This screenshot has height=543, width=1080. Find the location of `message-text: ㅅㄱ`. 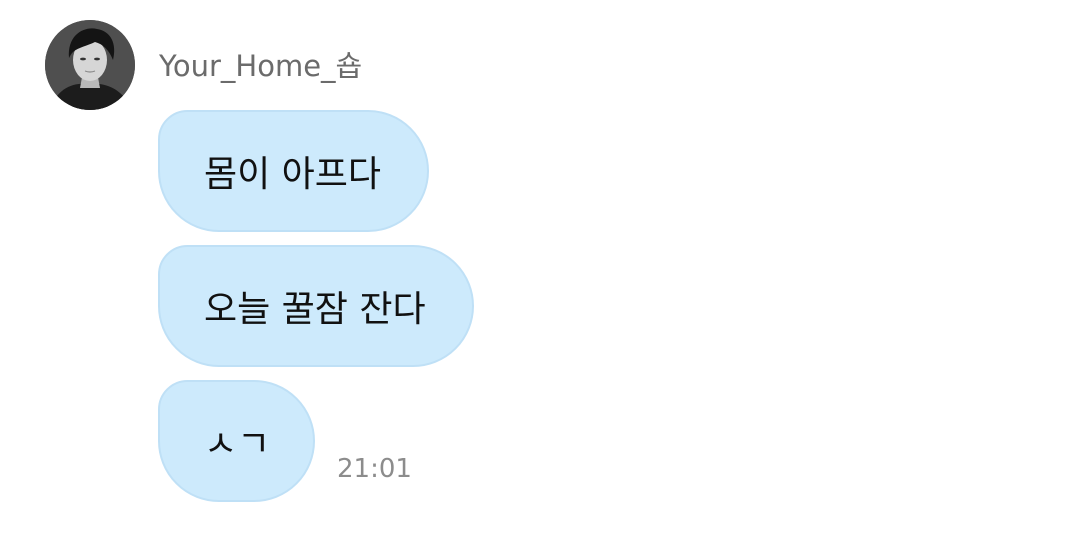

message-text: ㅅㄱ is located at coordinates (237, 444).